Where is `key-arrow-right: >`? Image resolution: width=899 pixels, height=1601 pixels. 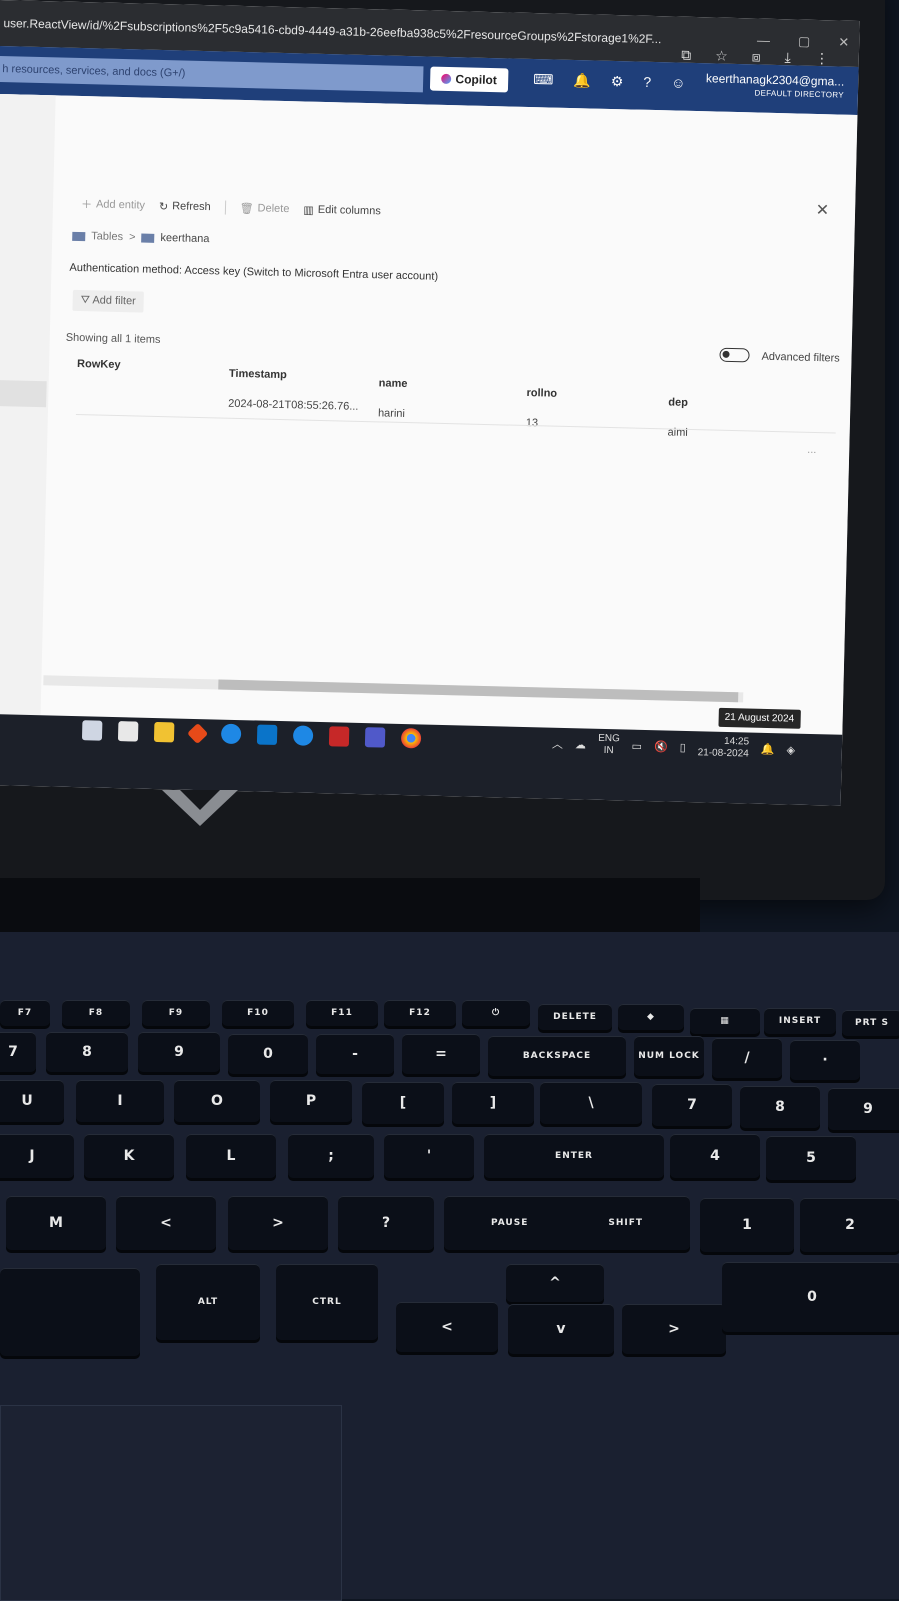
key-arrow-right: > is located at coordinates (674, 1329).